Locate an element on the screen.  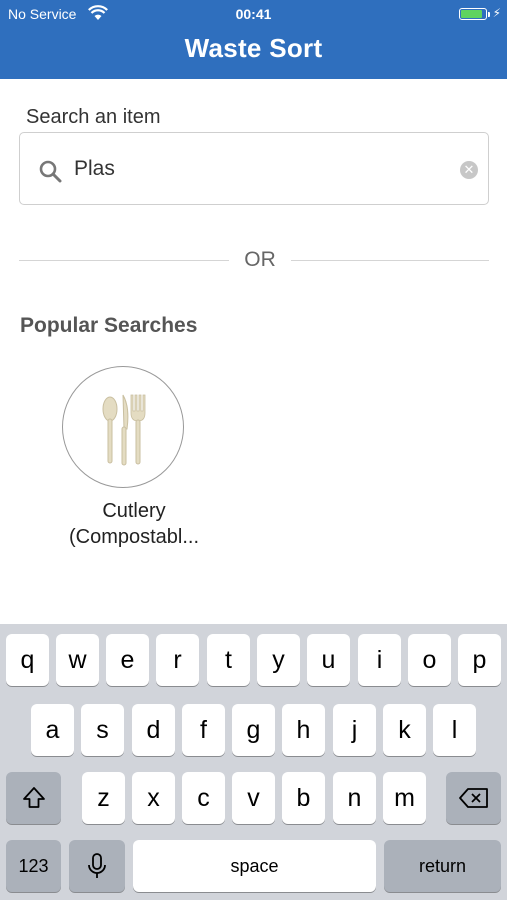
key-d: d is located at coordinates (153, 730).